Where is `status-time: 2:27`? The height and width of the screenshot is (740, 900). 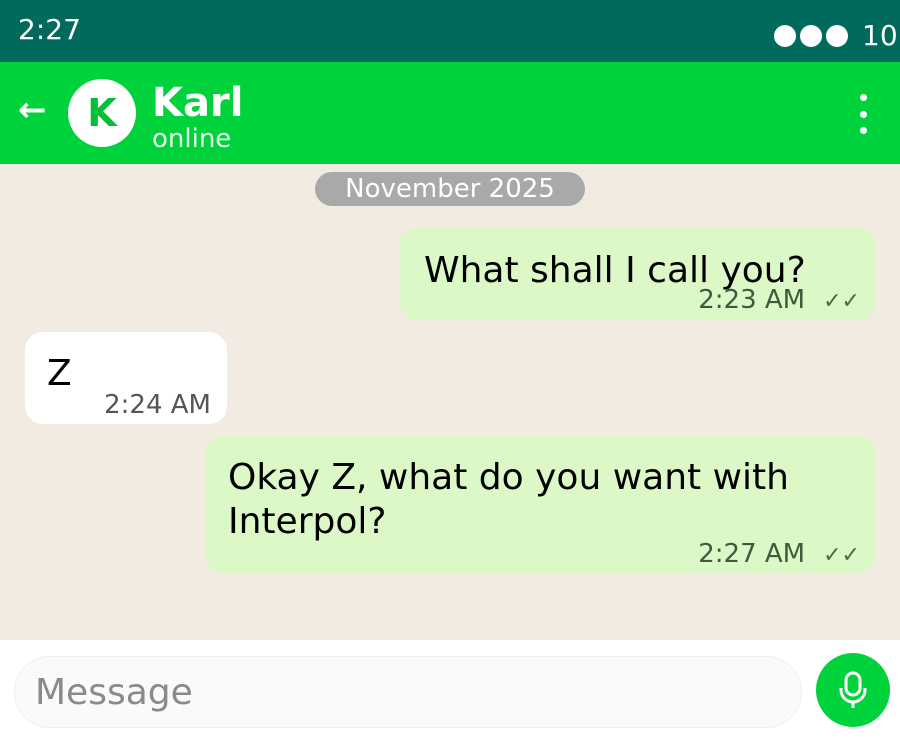 status-time: 2:27 is located at coordinates (49, 29).